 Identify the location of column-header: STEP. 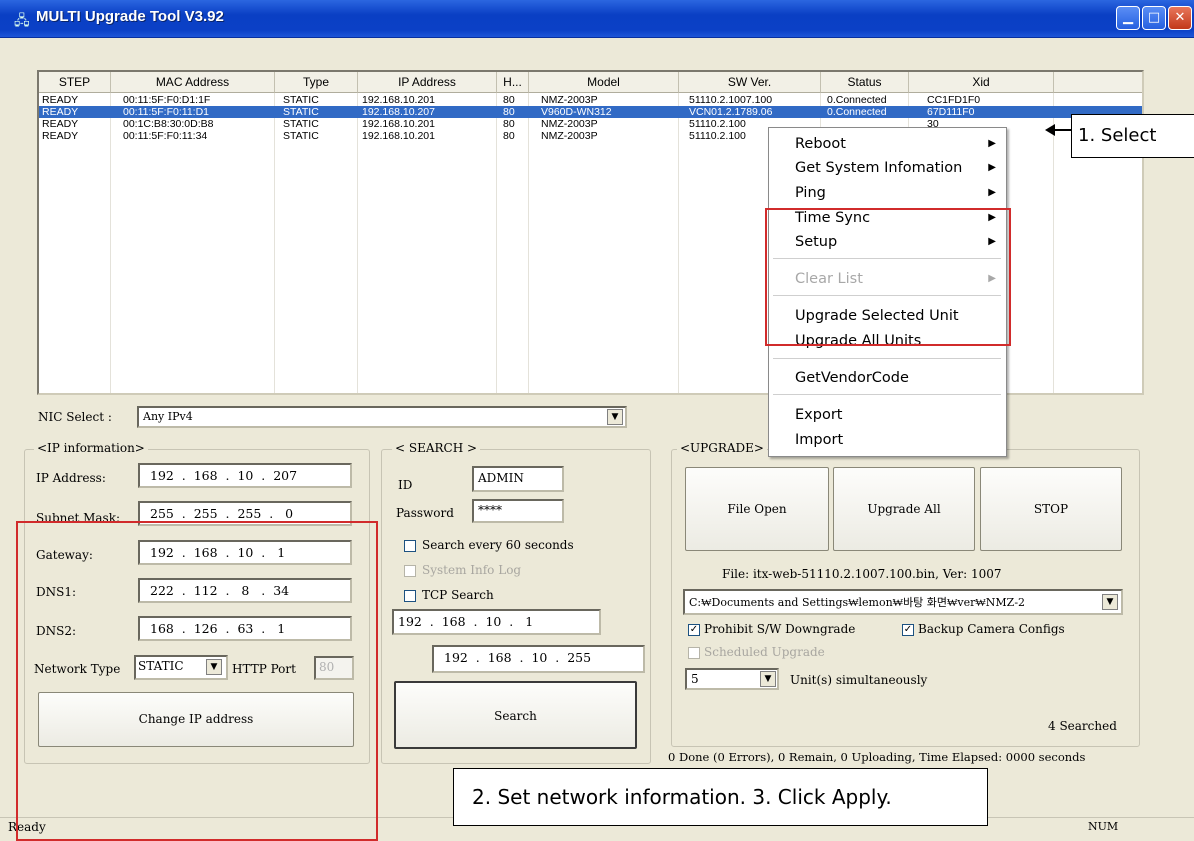
(75, 82).